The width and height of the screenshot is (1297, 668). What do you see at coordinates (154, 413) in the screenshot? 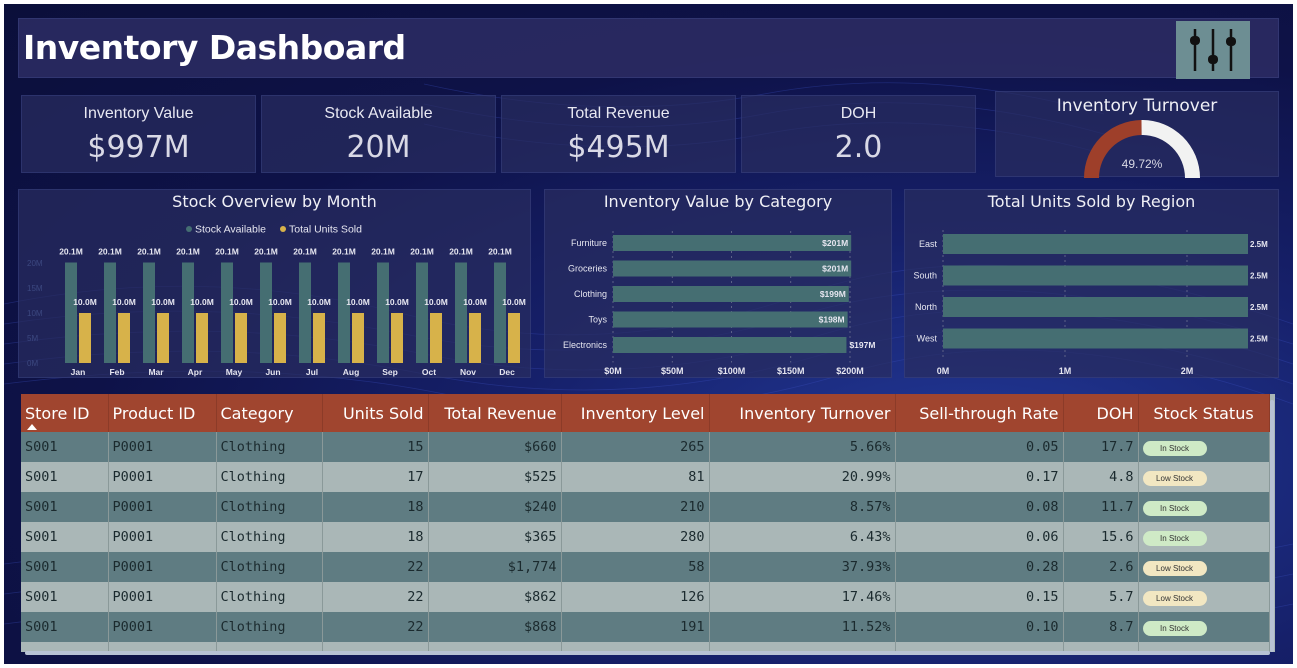
I see `column-header-label: Product ID` at bounding box center [154, 413].